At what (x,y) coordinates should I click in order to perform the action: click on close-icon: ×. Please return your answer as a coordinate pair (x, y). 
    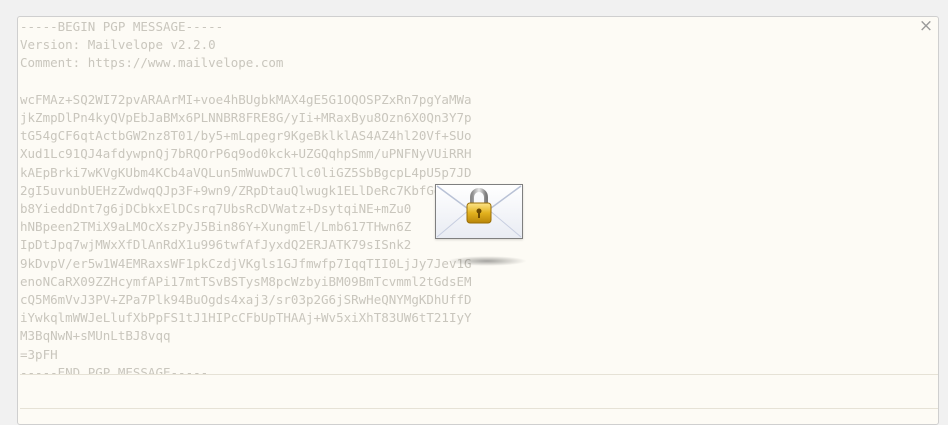
    Looking at the image, I should click on (926, 26).